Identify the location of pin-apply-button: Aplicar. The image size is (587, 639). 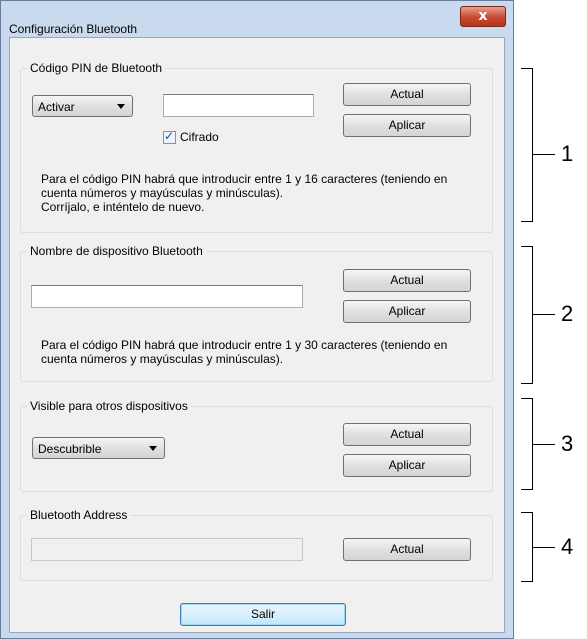
(407, 125).